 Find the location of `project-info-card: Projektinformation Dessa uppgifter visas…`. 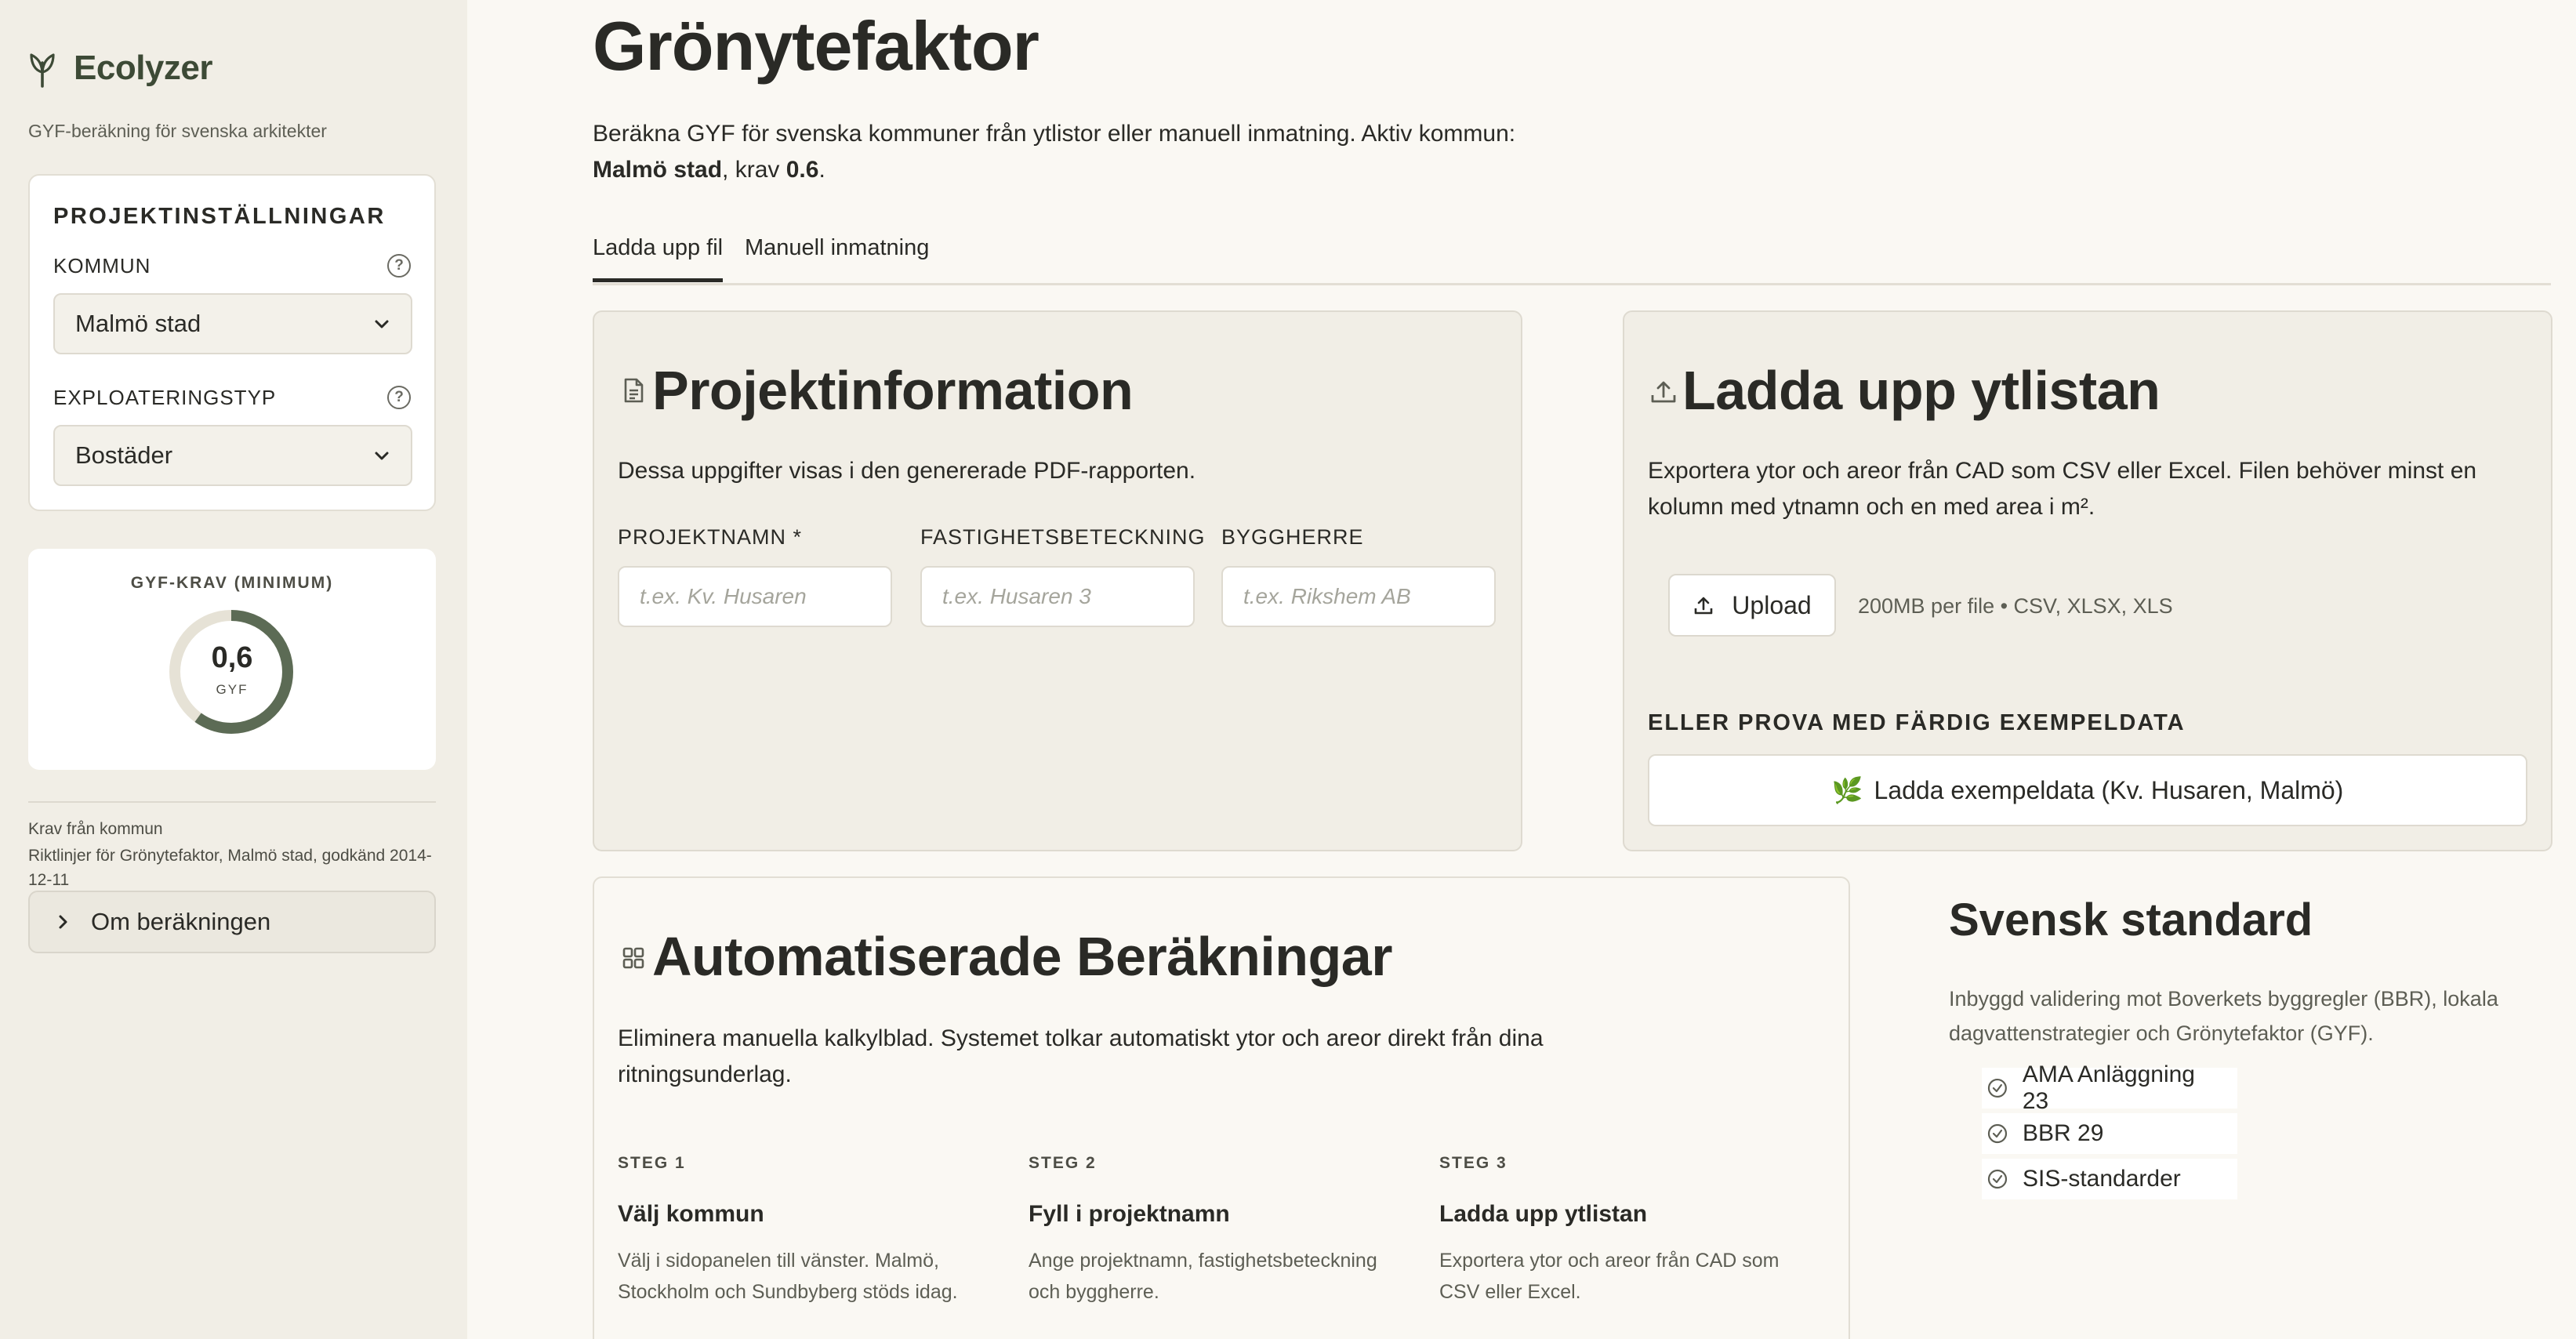

project-info-card: Projektinformation Dessa uppgifter visas… is located at coordinates (1057, 580).